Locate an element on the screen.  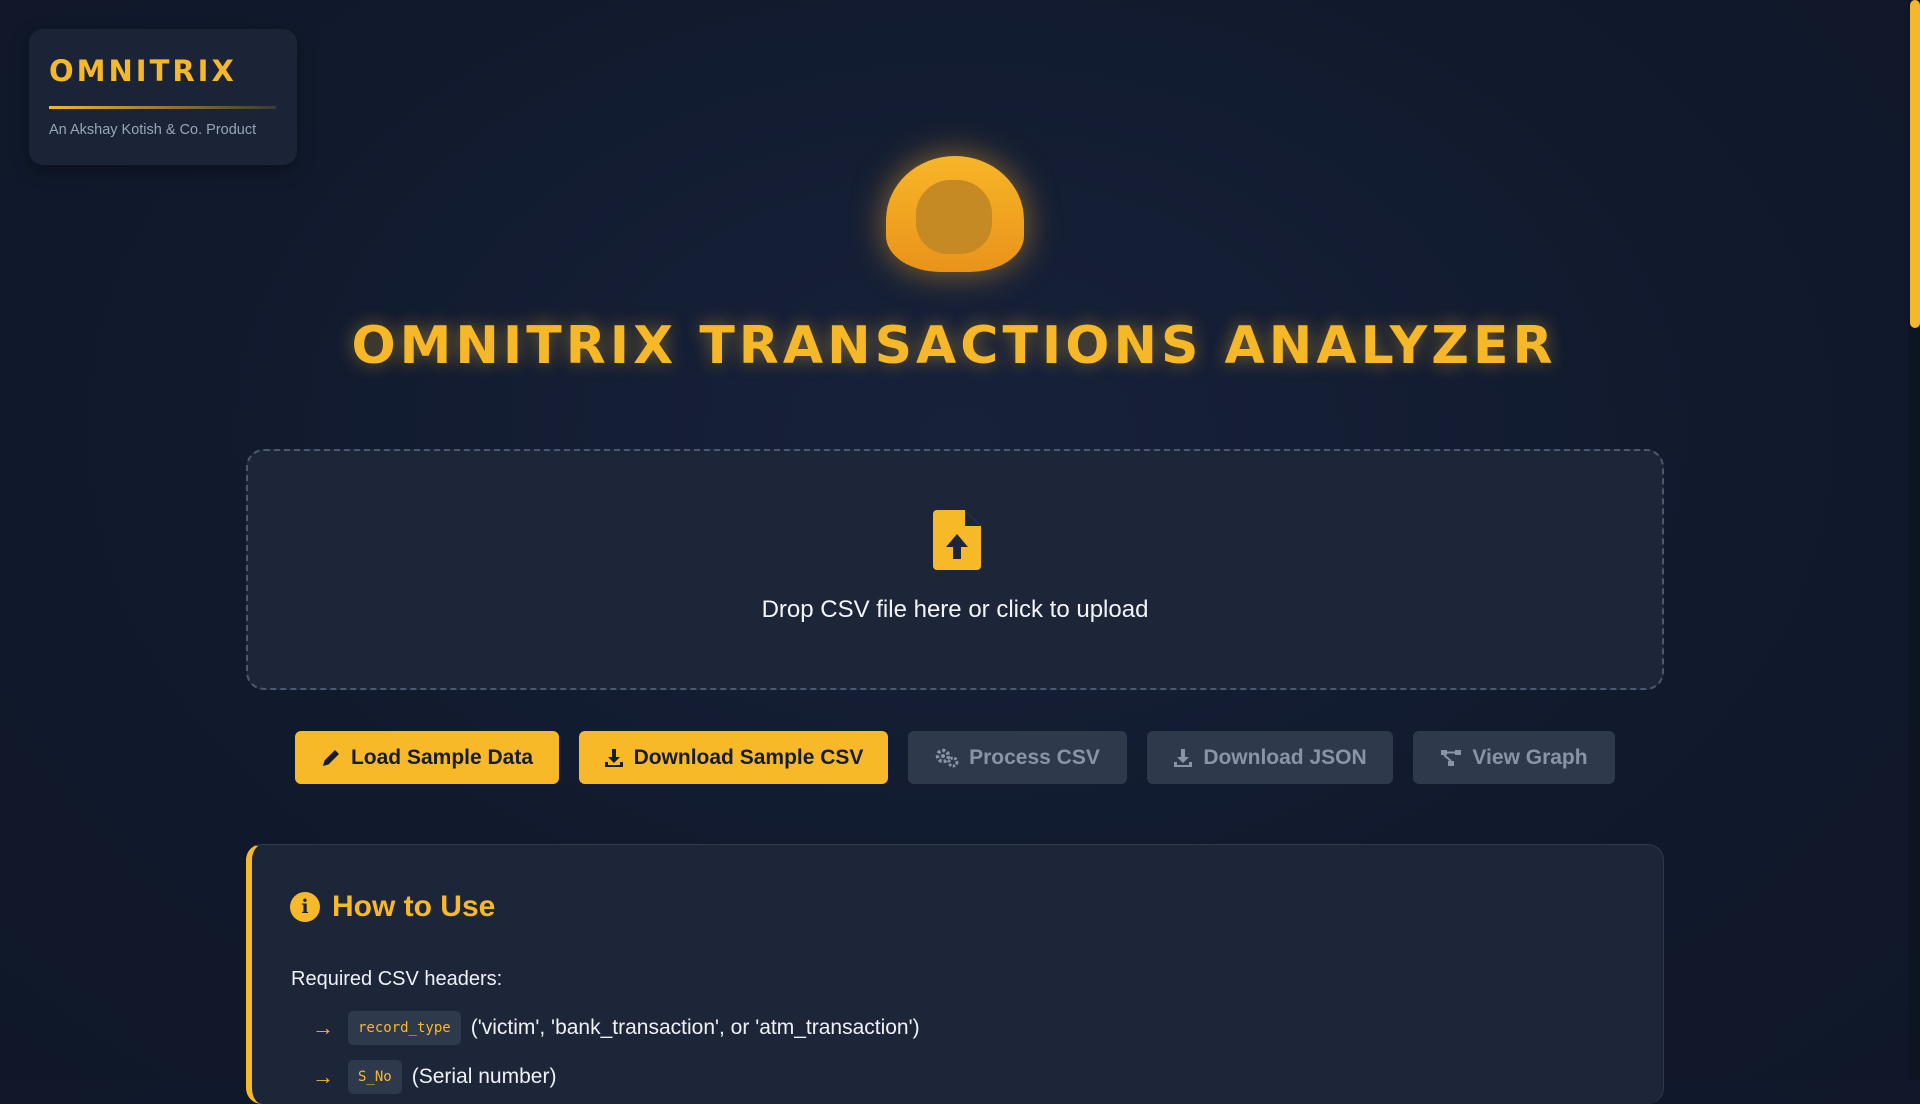
load-sample-data-label: Load Sample Data is located at coordinates (442, 757).